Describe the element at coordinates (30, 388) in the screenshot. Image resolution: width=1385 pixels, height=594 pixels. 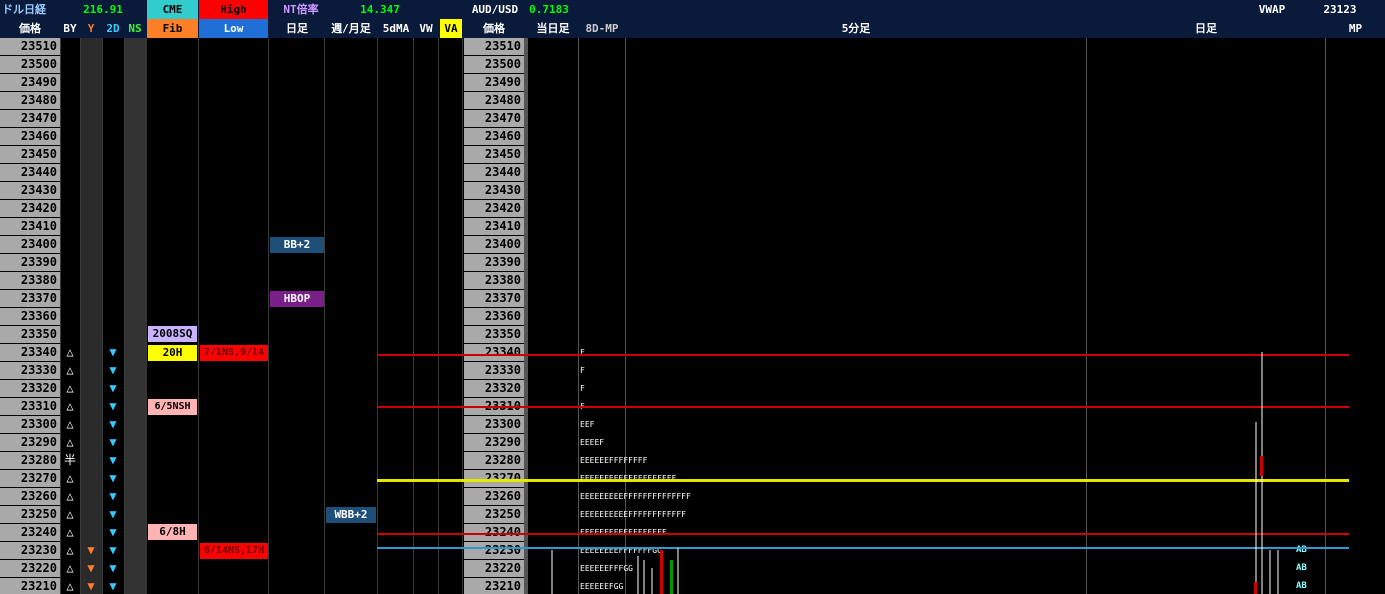
I see `price-label-left: 23320` at that location.